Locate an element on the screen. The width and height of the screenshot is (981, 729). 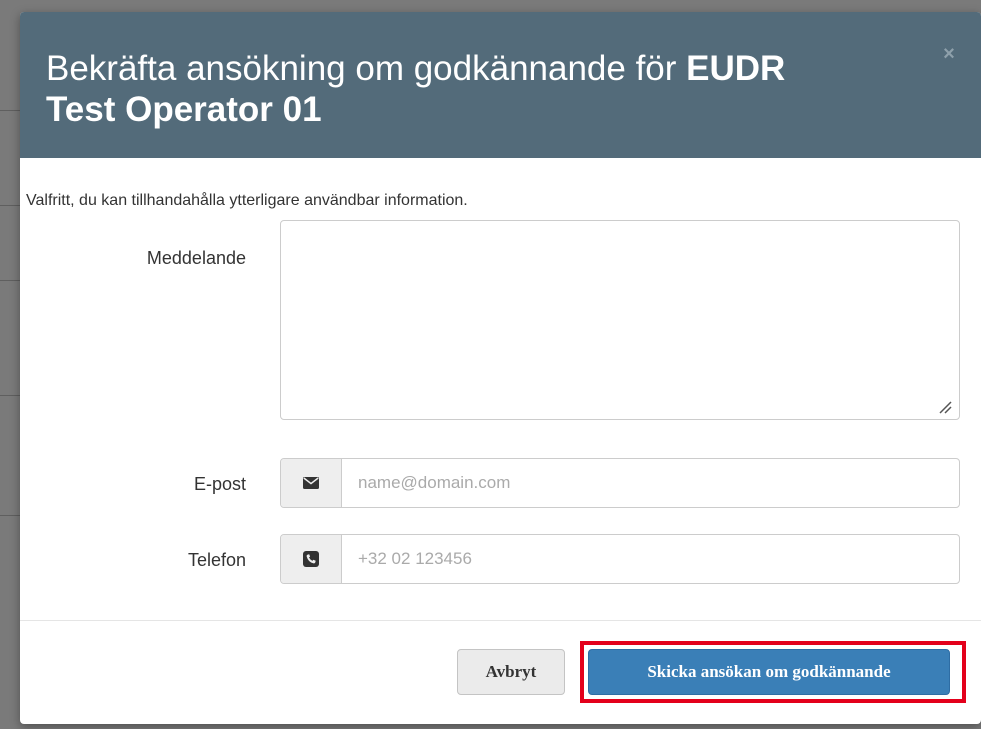
email-input-group is located at coordinates (620, 483).